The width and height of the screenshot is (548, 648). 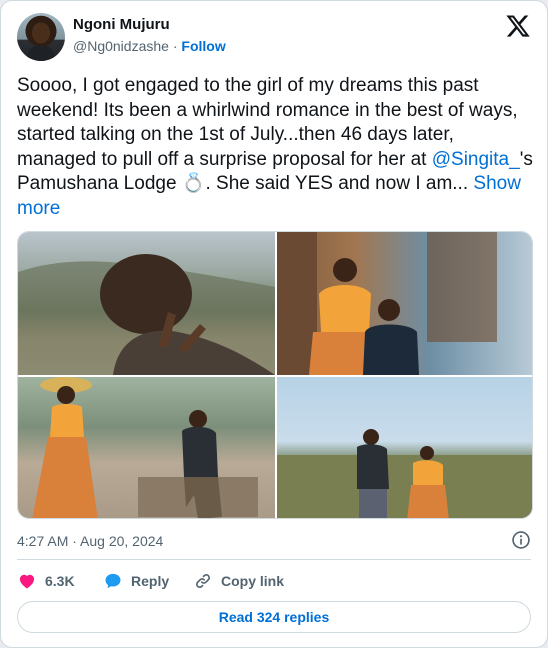 I want to click on read-replies-button: Read 324 replies, so click(x=274, y=617).